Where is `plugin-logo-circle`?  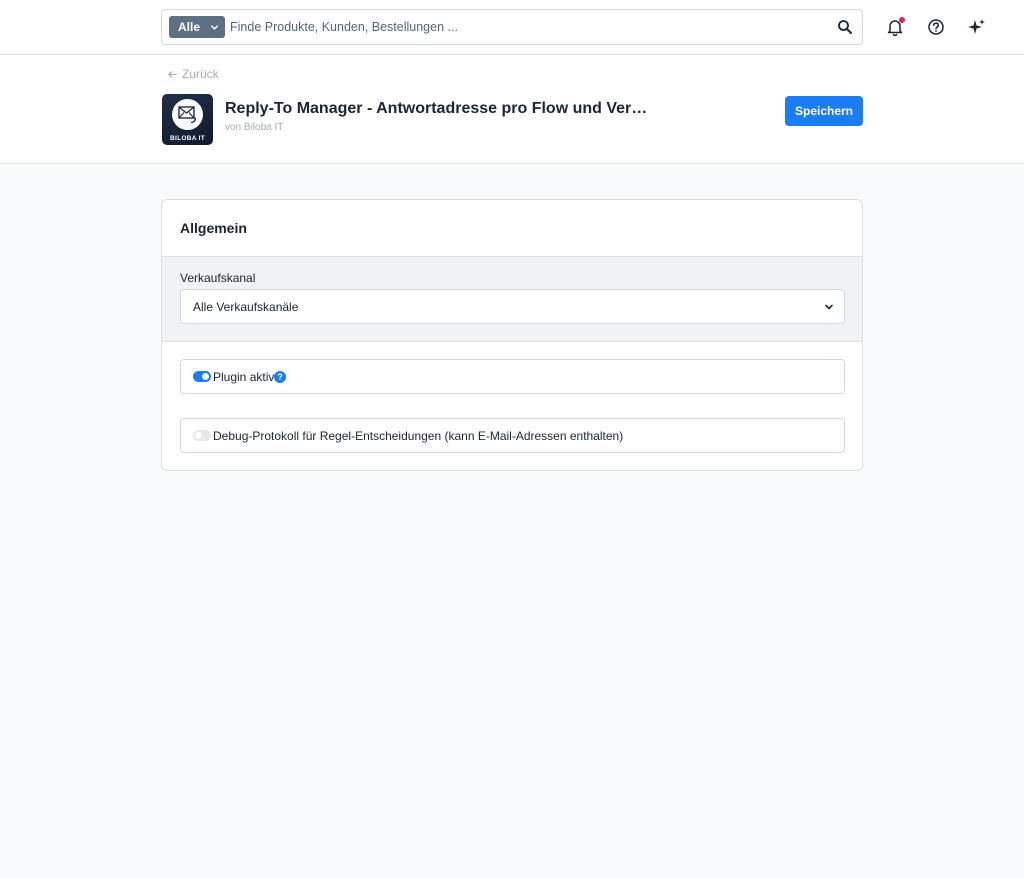 plugin-logo-circle is located at coordinates (187, 114).